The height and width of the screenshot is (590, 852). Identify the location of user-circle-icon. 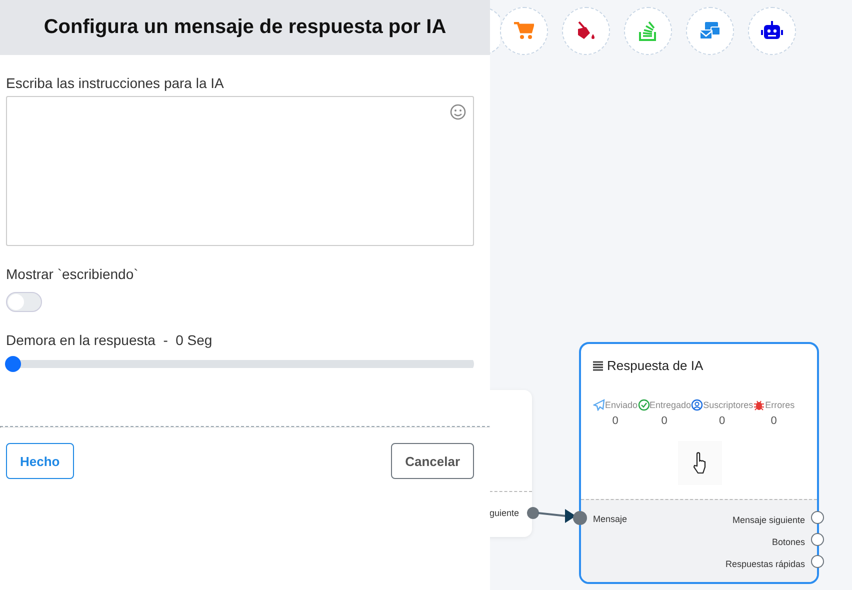
(697, 405).